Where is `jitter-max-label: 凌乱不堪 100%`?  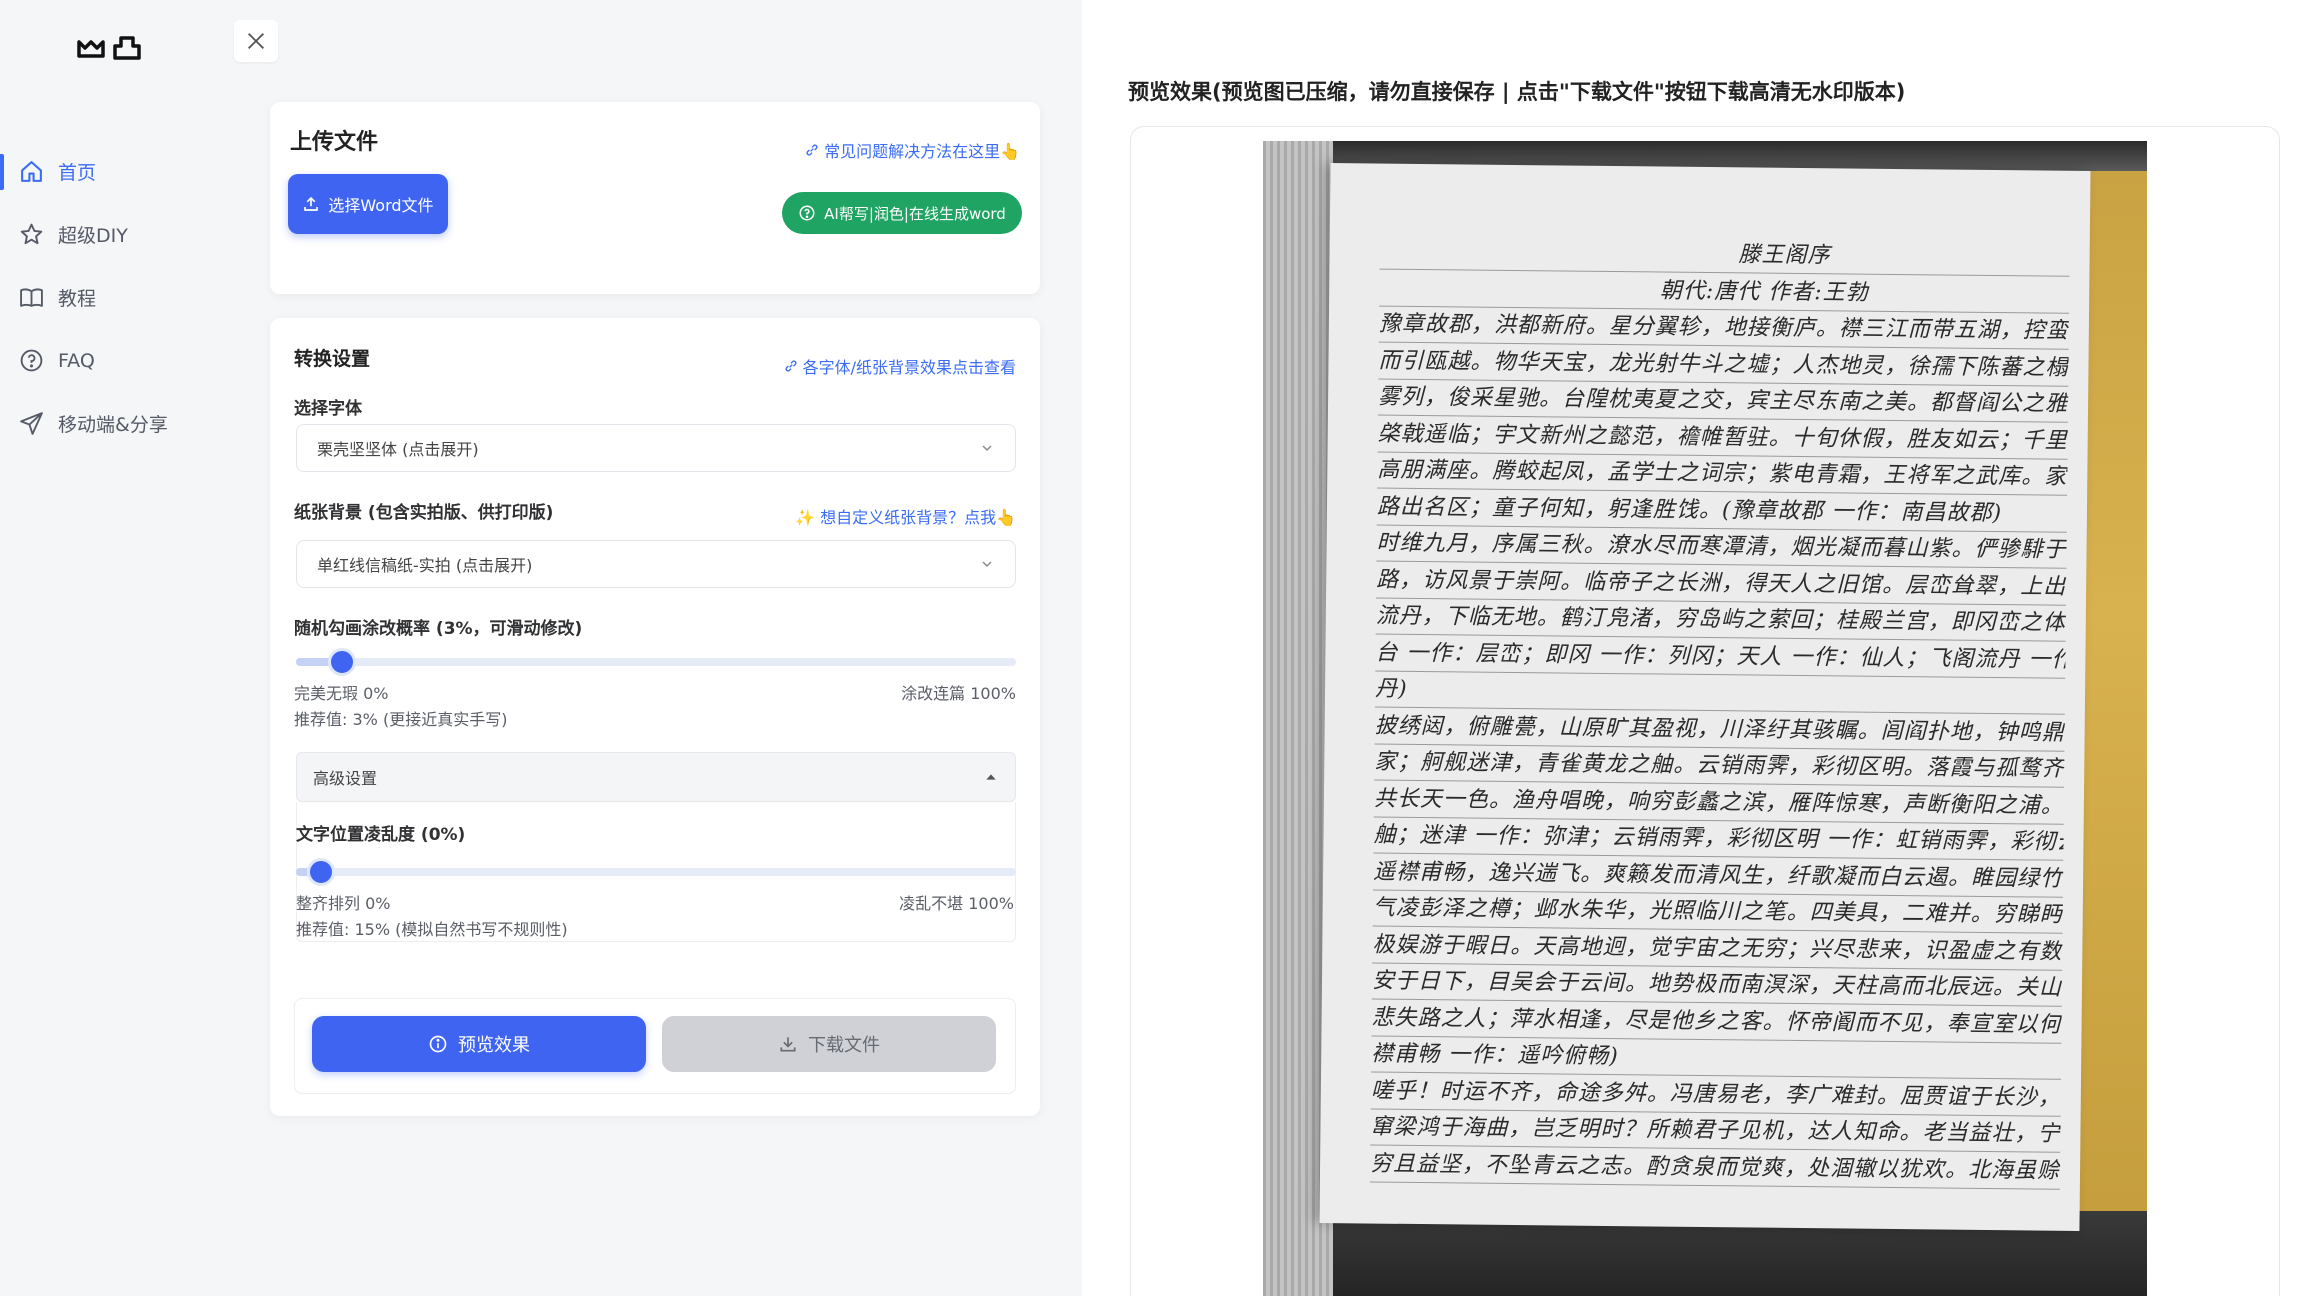
jitter-max-label: 凌乱不堪 100% is located at coordinates (956, 903).